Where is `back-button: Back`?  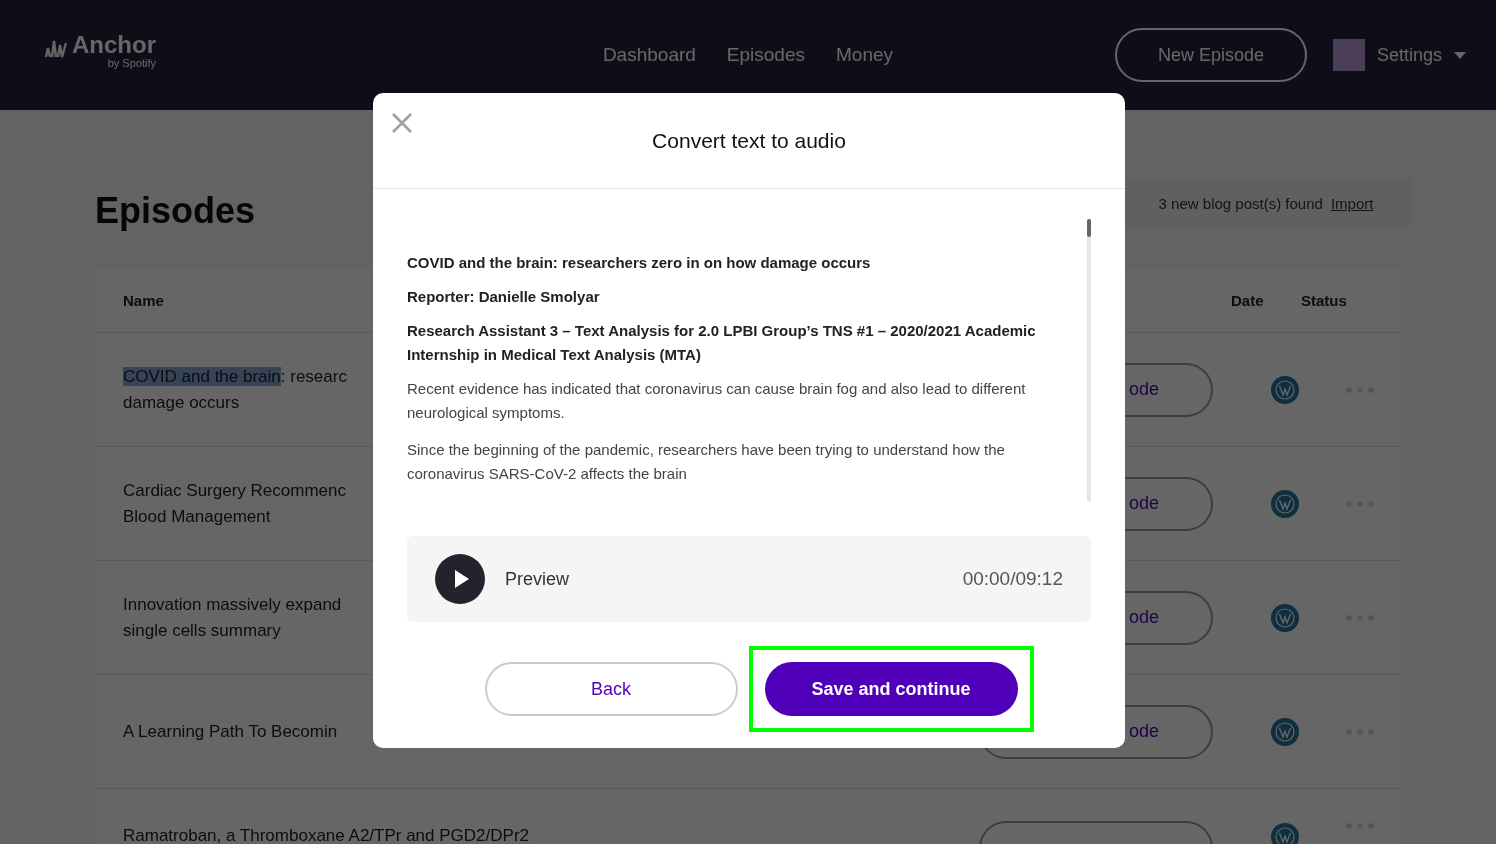
back-button: Back is located at coordinates (611, 689).